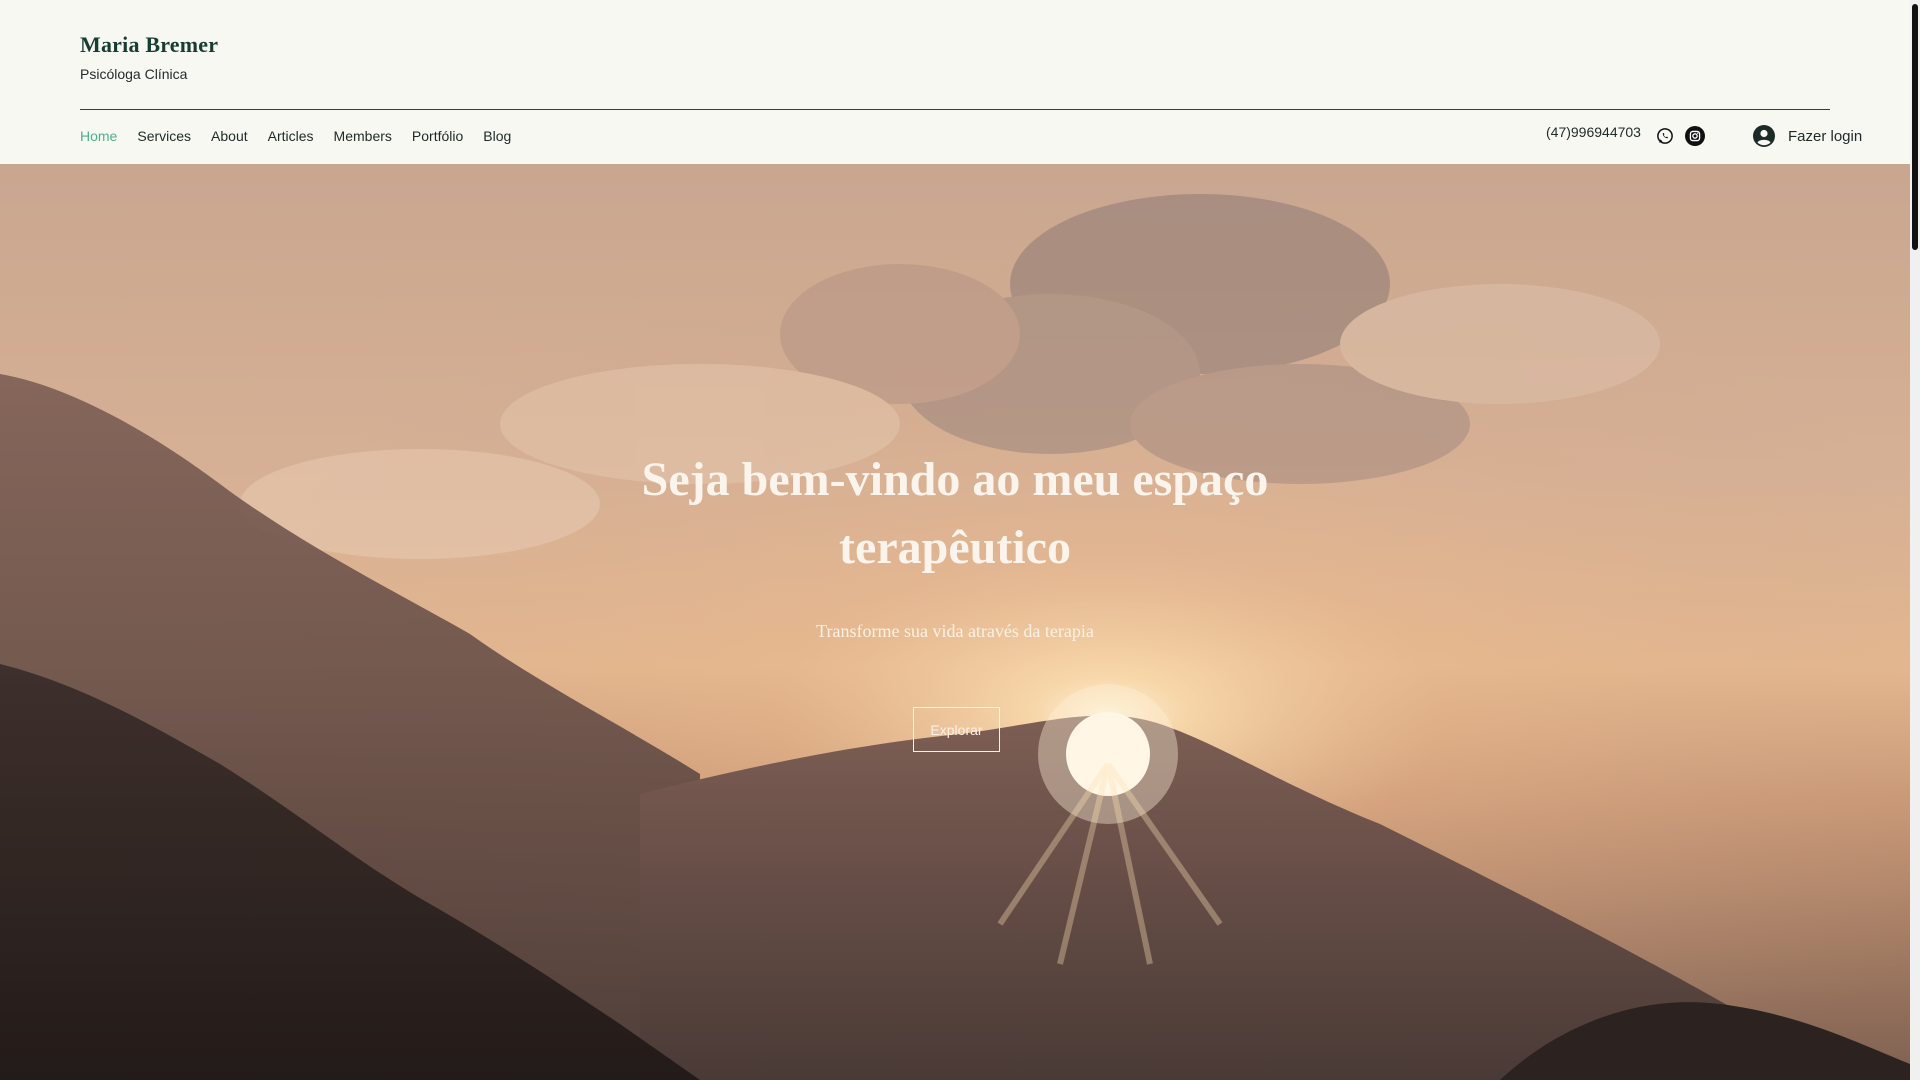  Describe the element at coordinates (229, 136) in the screenshot. I see `nav-item-about: About` at that location.